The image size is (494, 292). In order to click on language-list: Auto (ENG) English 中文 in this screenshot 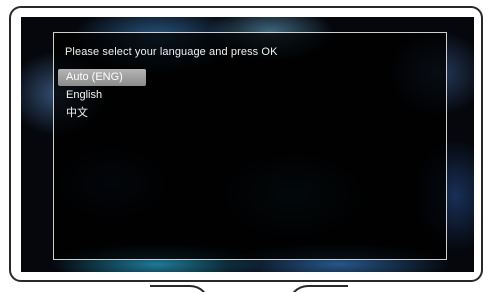, I will do `click(102, 96)`.